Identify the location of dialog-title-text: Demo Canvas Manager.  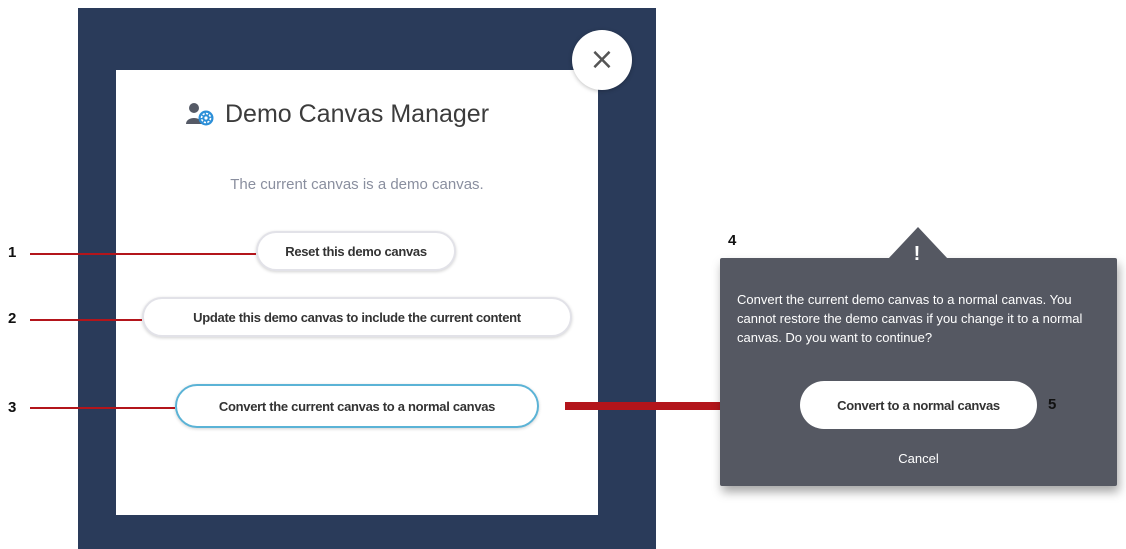
(357, 113).